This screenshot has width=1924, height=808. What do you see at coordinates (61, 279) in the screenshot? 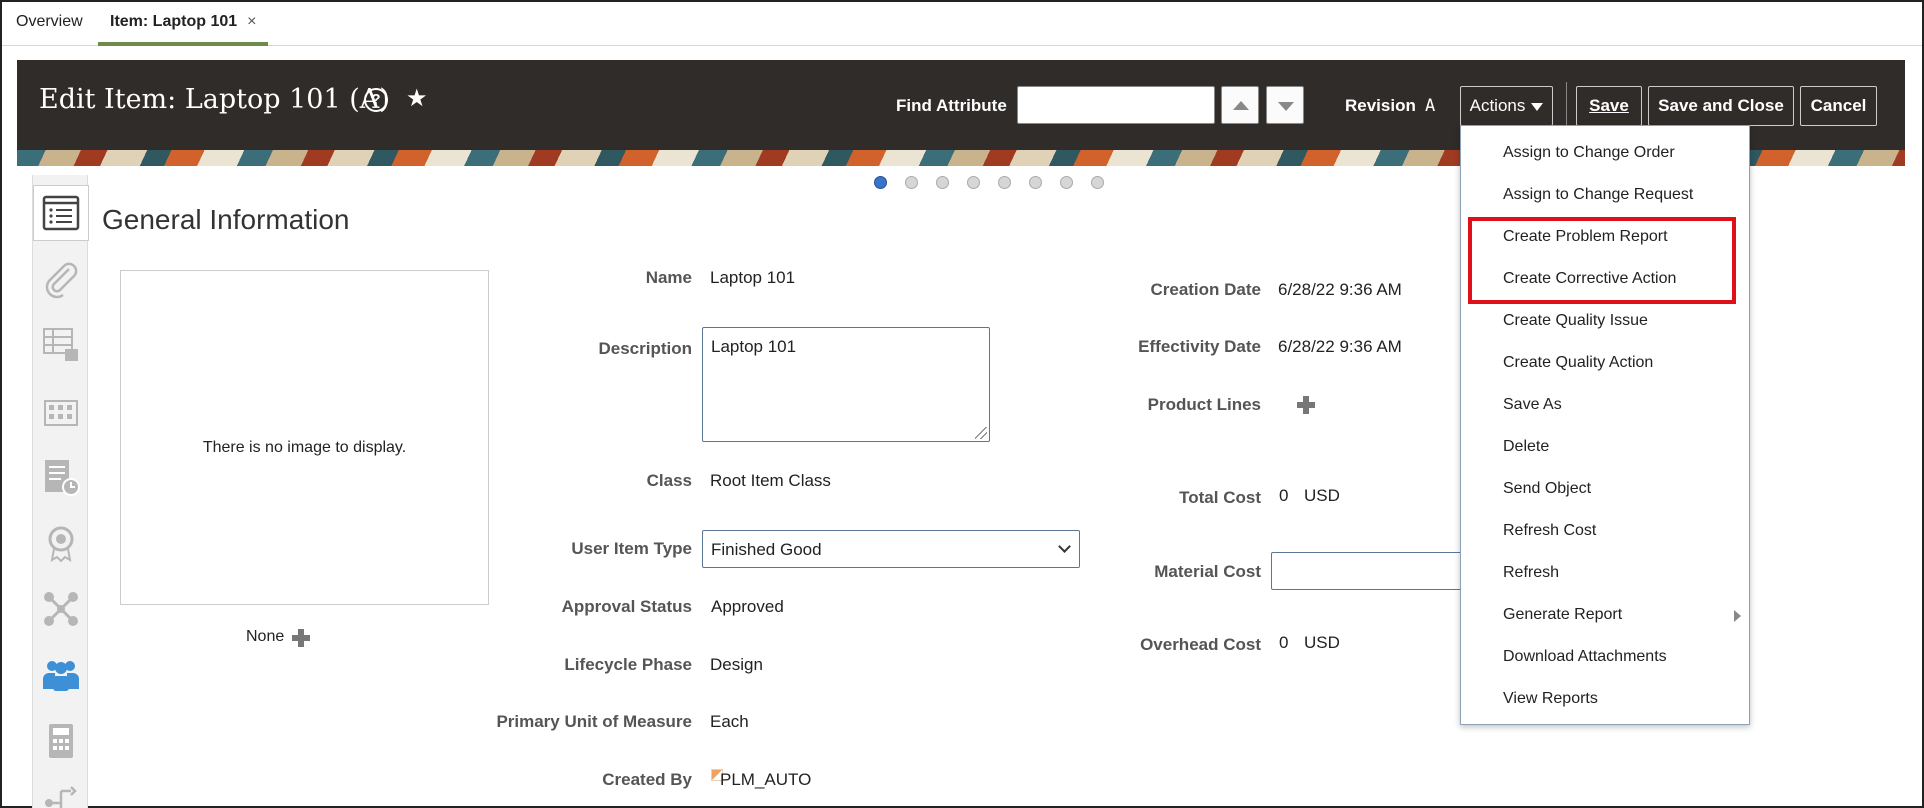
I see `attachments-icon` at bounding box center [61, 279].